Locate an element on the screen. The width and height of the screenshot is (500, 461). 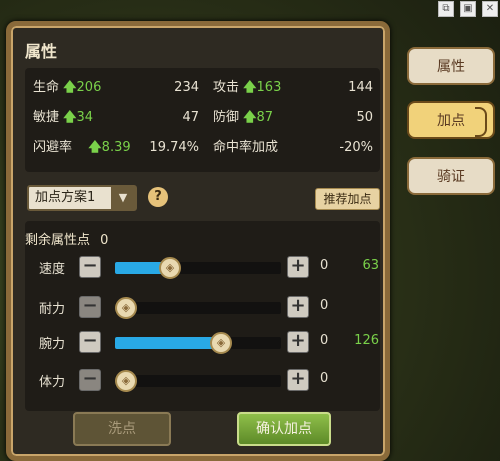
stat-total: 144 is located at coordinates (360, 87).